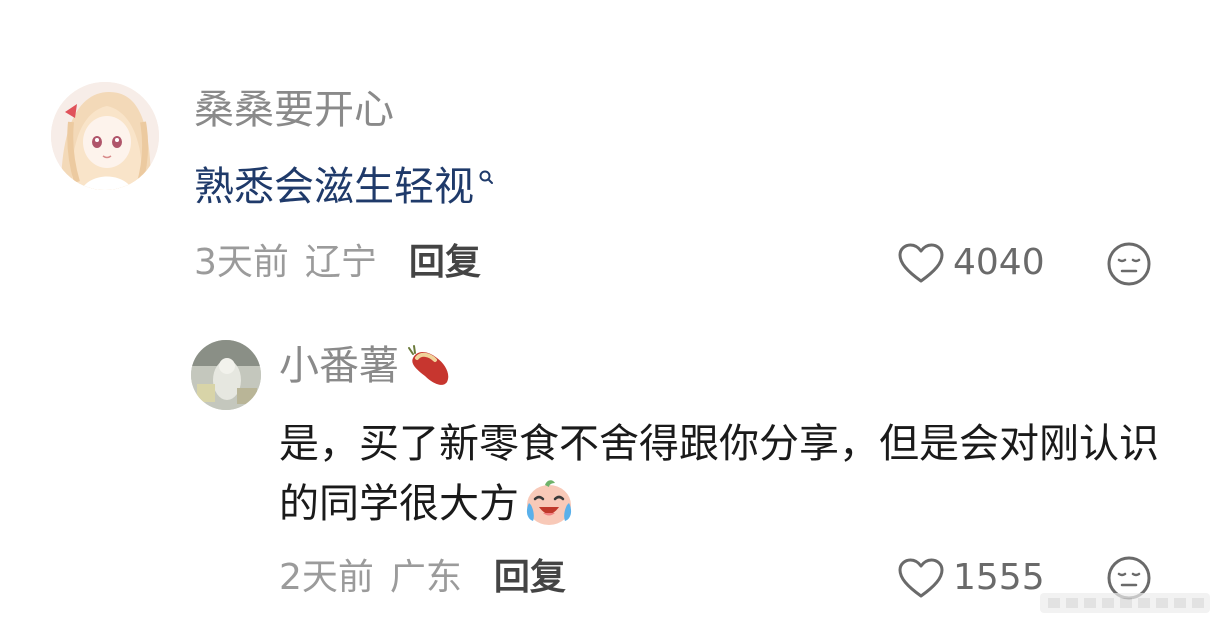 This screenshot has width=1224, height=628. I want to click on reaction-button, so click(1129, 264).